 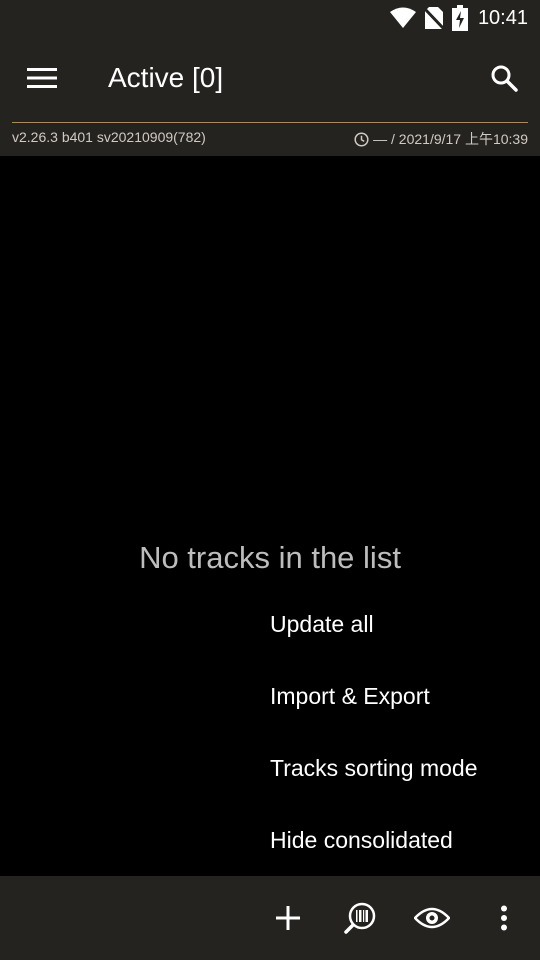 What do you see at coordinates (405, 840) in the screenshot?
I see `menu-item-hide-consolidated: Hide consolidated` at bounding box center [405, 840].